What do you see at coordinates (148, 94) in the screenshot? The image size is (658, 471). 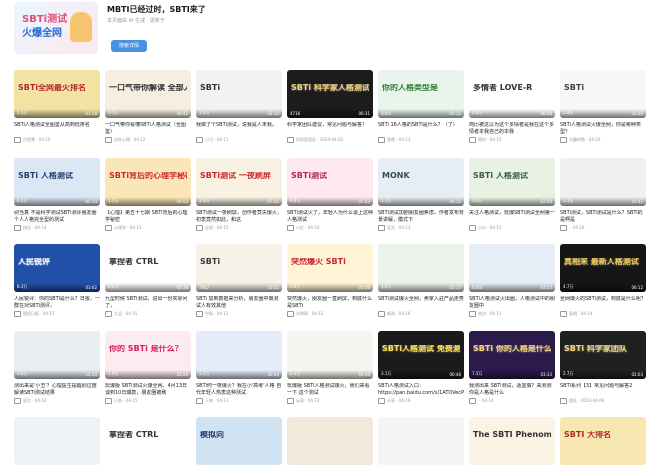 I see `video-thumbnail: 一口气带你解读 全部人格 3.1万 08:42` at bounding box center [148, 94].